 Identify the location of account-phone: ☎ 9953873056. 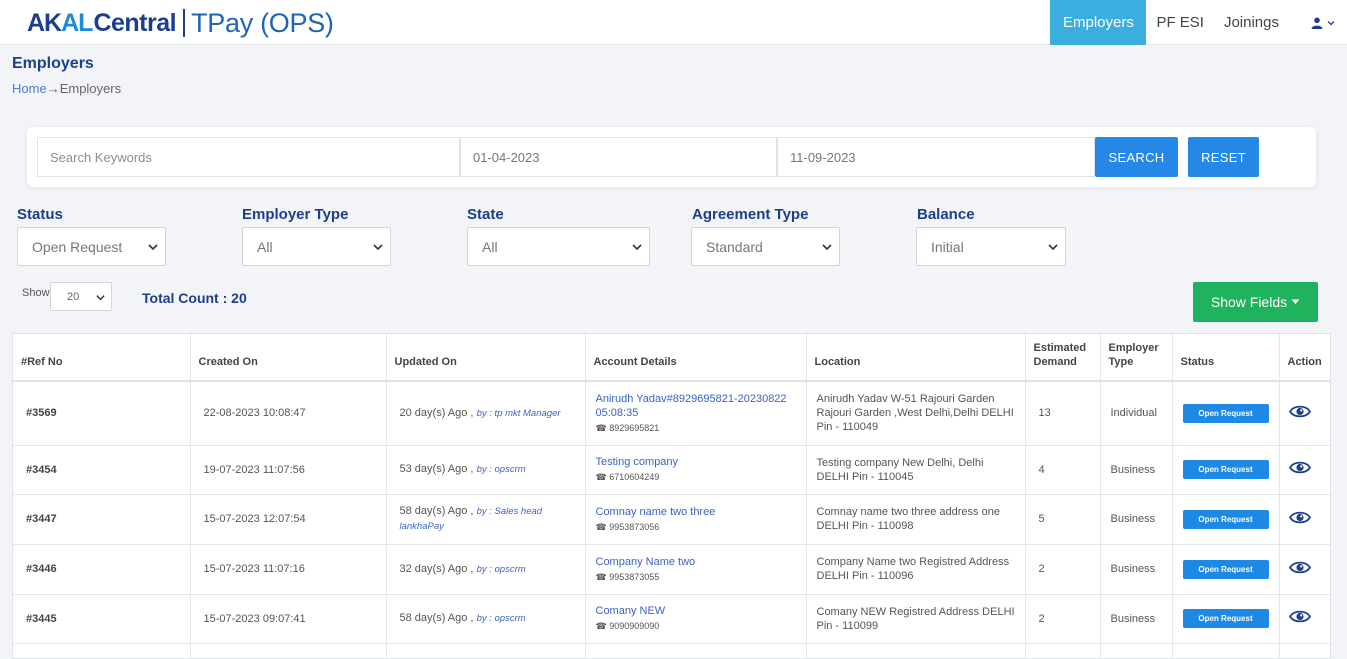
(627, 526).